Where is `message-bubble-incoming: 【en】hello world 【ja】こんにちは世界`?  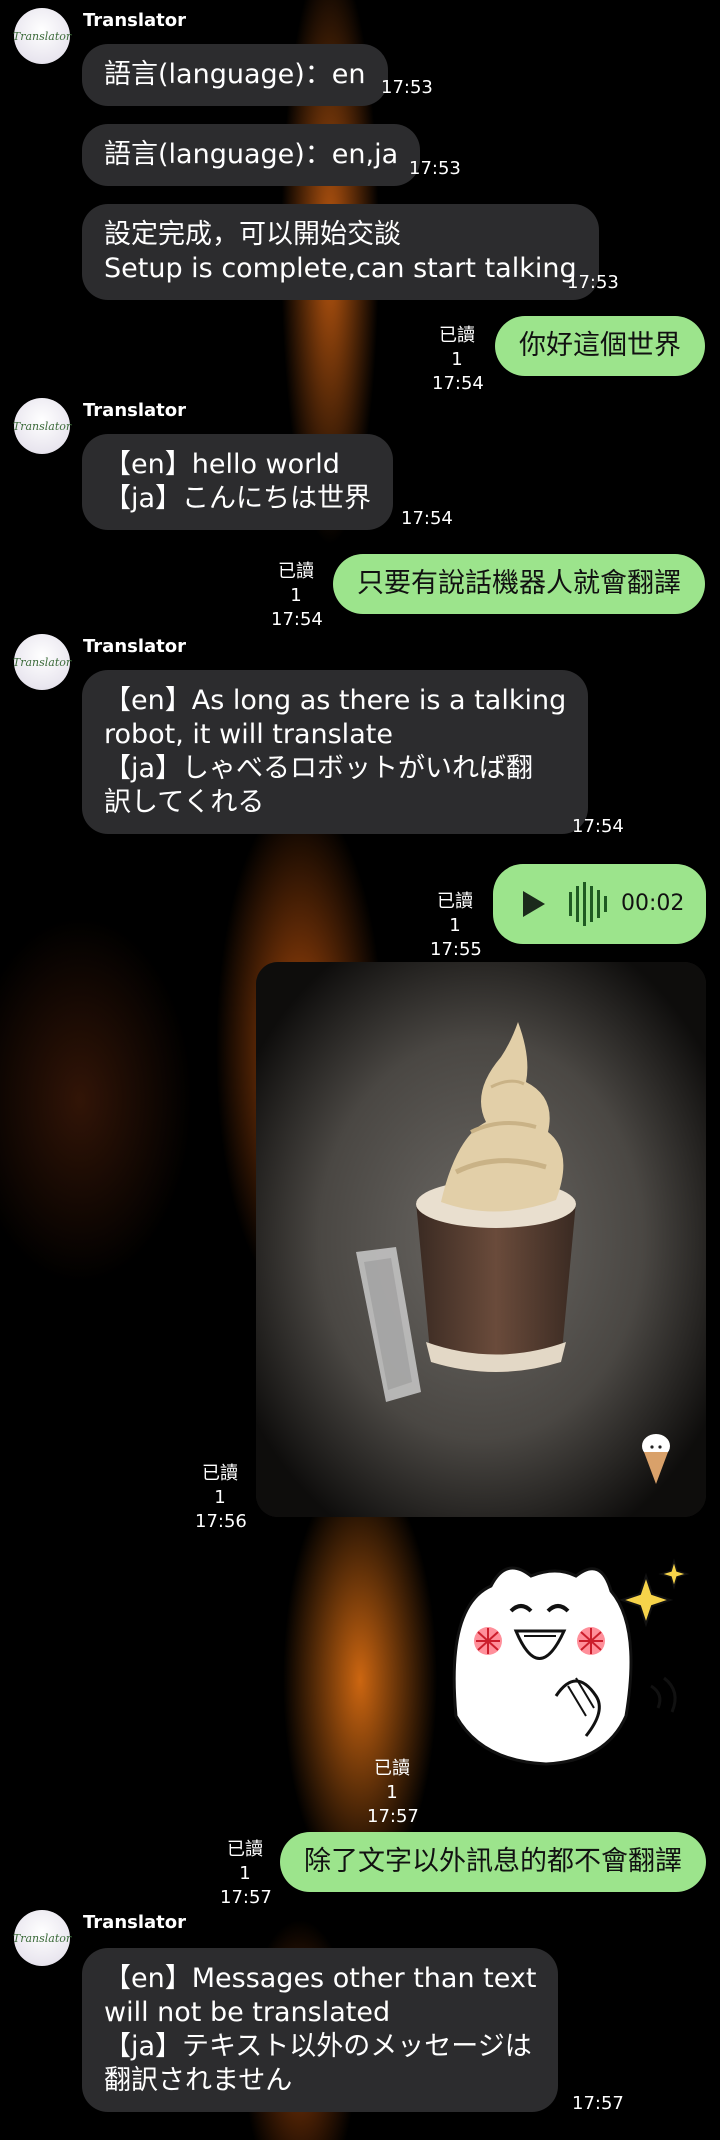
message-bubble-incoming: 【en】hello world 【ja】こんにちは世界 is located at coordinates (238, 482).